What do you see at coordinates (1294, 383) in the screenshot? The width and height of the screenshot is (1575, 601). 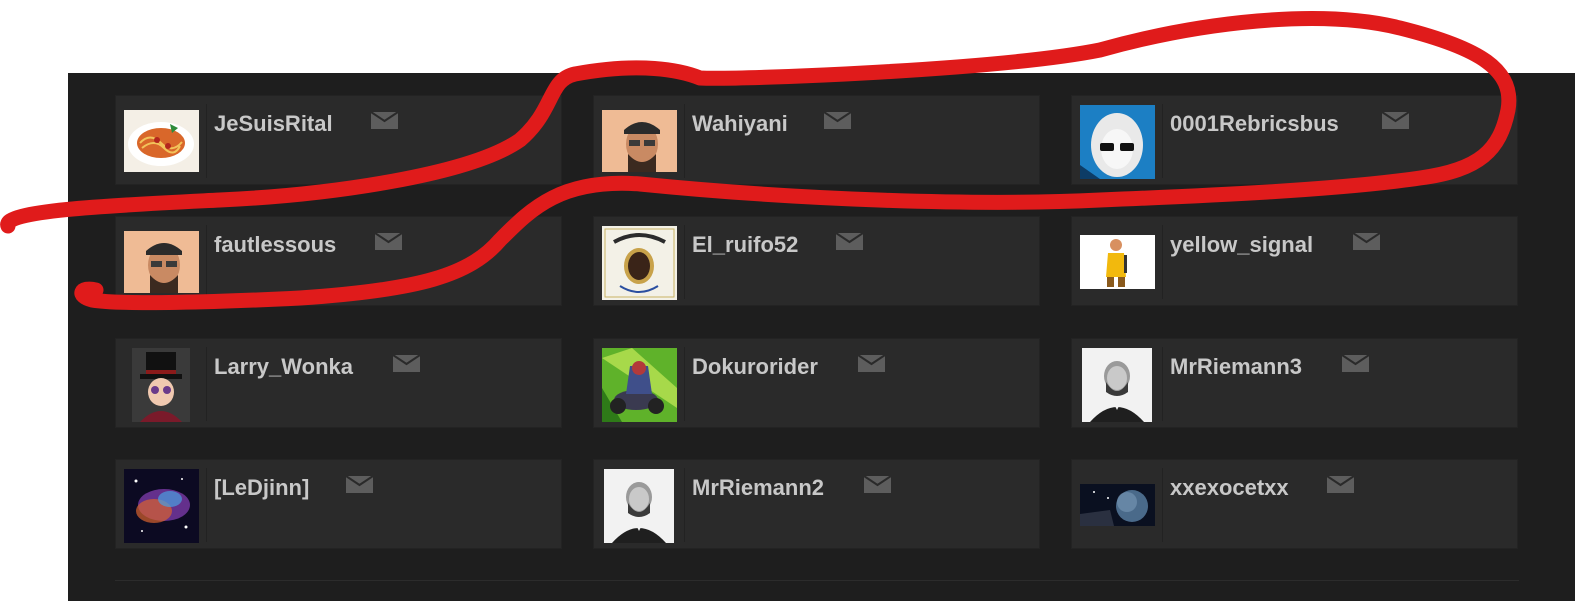 I see `friend-card: MrRiemann3` at bounding box center [1294, 383].